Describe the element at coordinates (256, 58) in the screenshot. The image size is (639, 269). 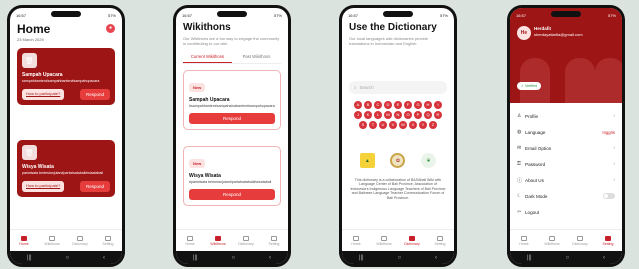
I see `tab-past-wikithons: Past Wikithons` at that location.